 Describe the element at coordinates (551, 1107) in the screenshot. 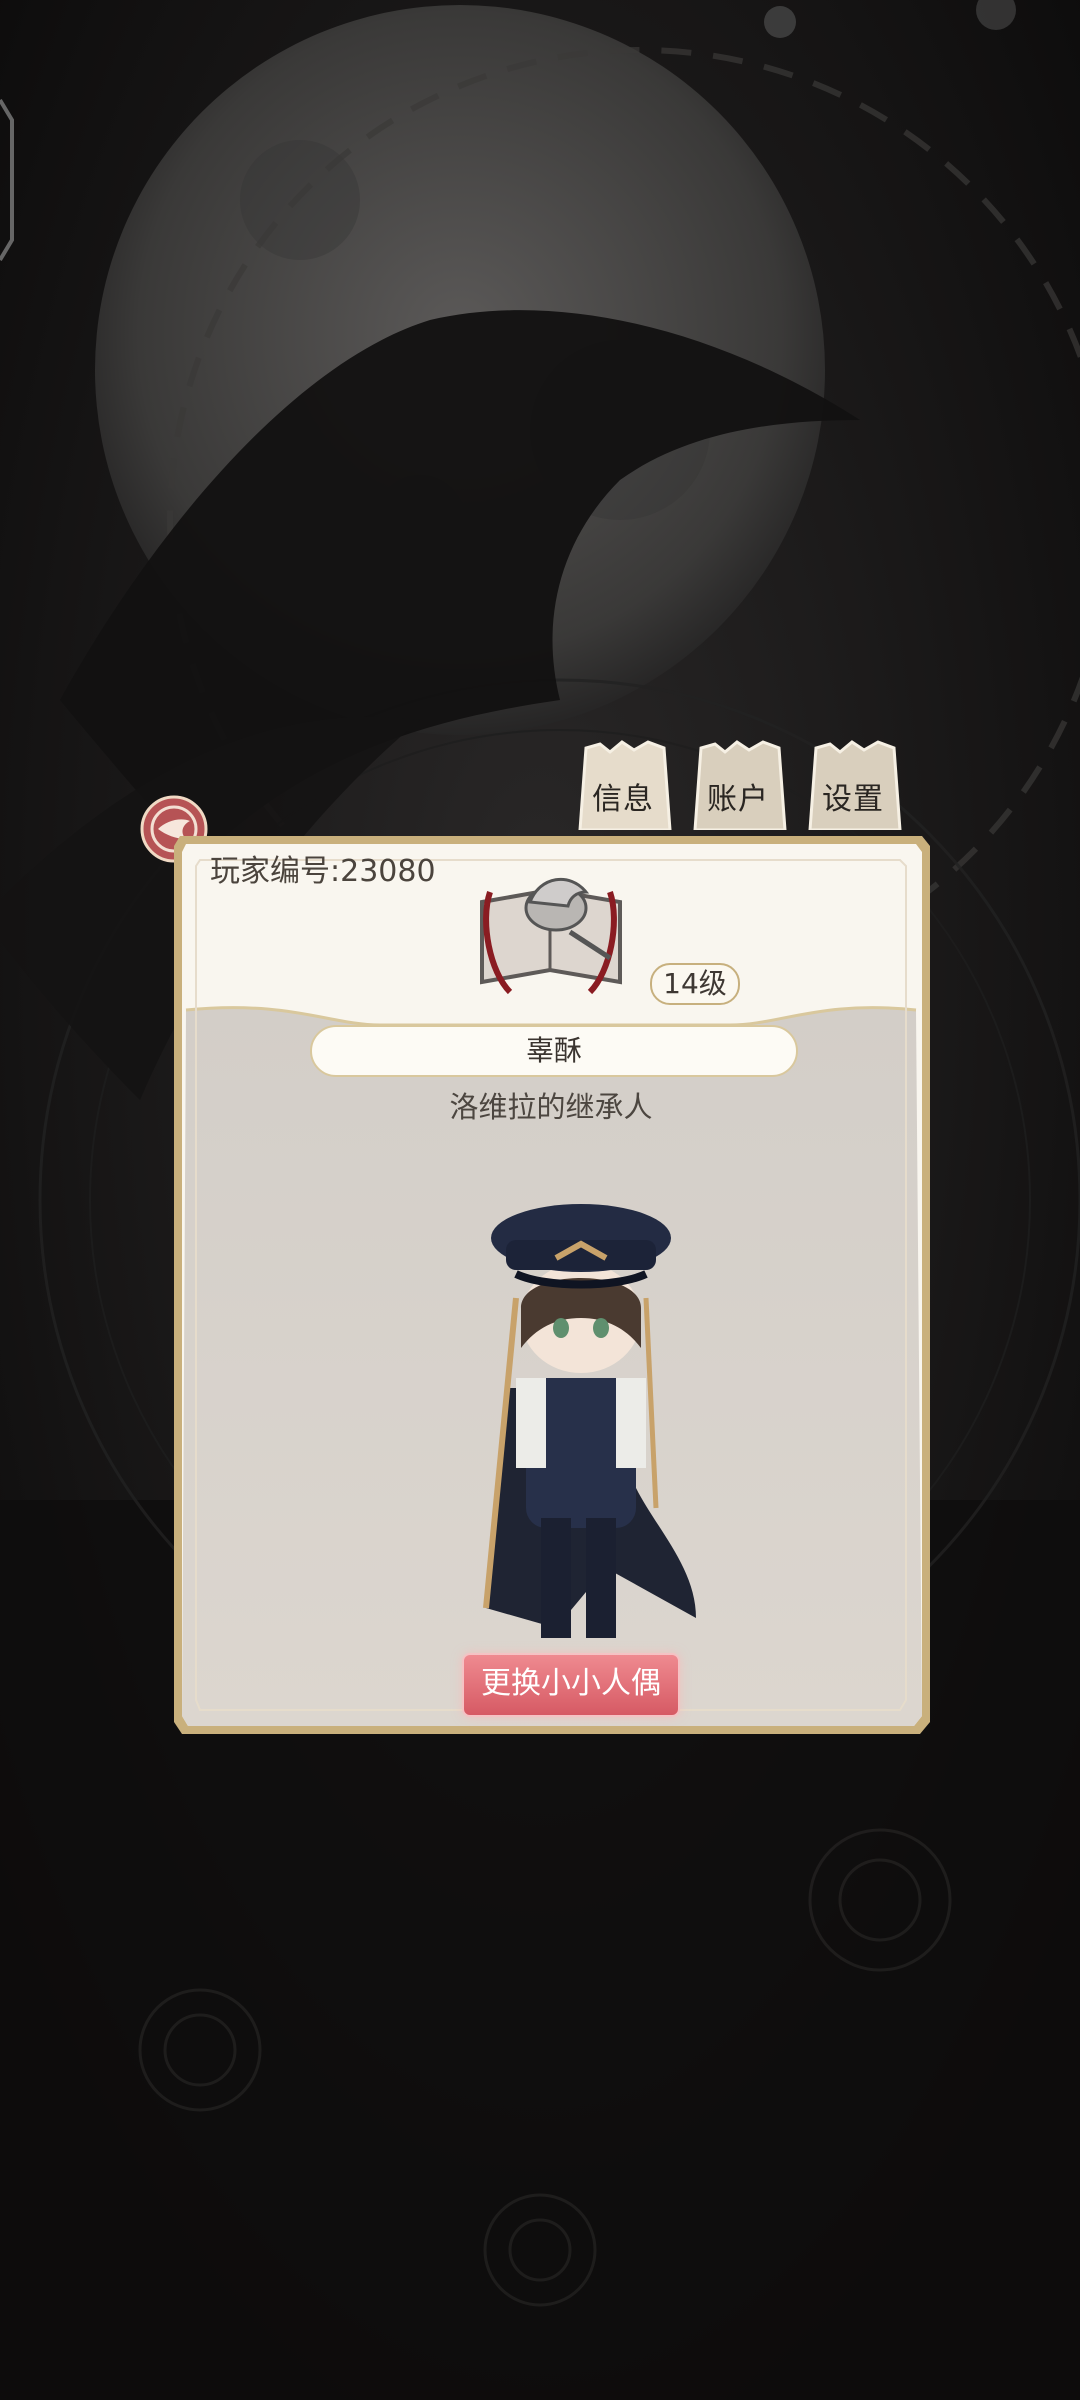

I see `player-title: 洛维拉的继承人` at that location.